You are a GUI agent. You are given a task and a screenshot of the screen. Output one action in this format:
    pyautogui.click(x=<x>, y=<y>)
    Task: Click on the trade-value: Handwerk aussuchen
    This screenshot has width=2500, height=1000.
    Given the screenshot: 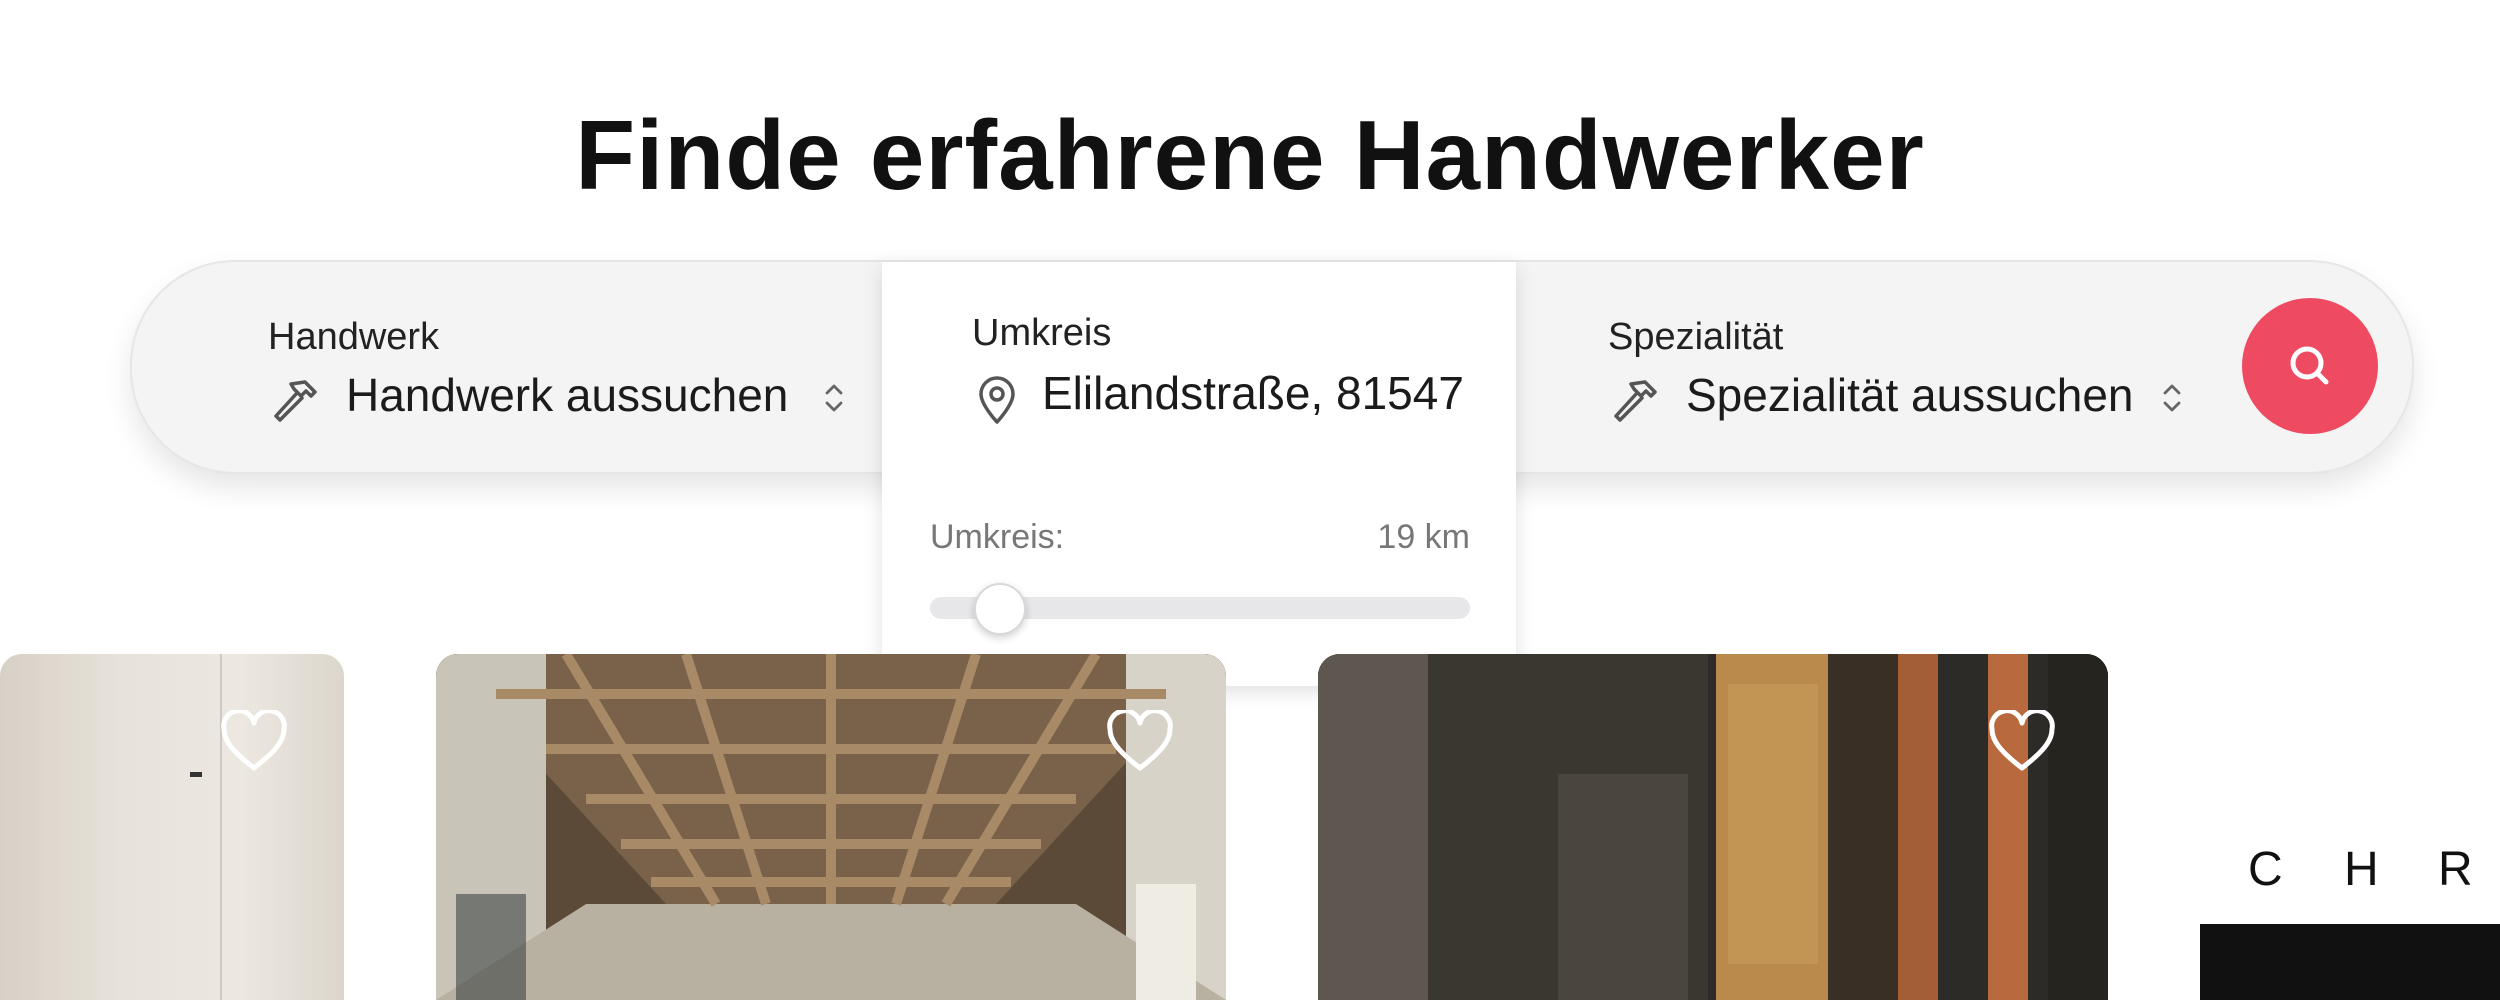 What is the action you would take?
    pyautogui.click(x=567, y=395)
    